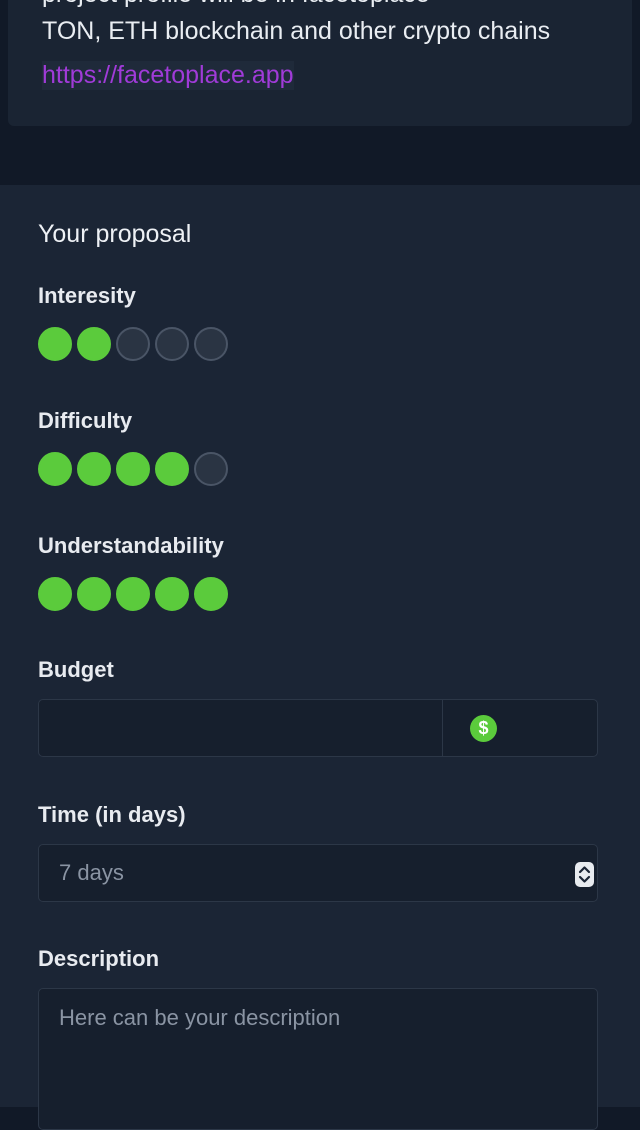 The width and height of the screenshot is (640, 1130). What do you see at coordinates (483, 728) in the screenshot?
I see `dollar-icon: $` at bounding box center [483, 728].